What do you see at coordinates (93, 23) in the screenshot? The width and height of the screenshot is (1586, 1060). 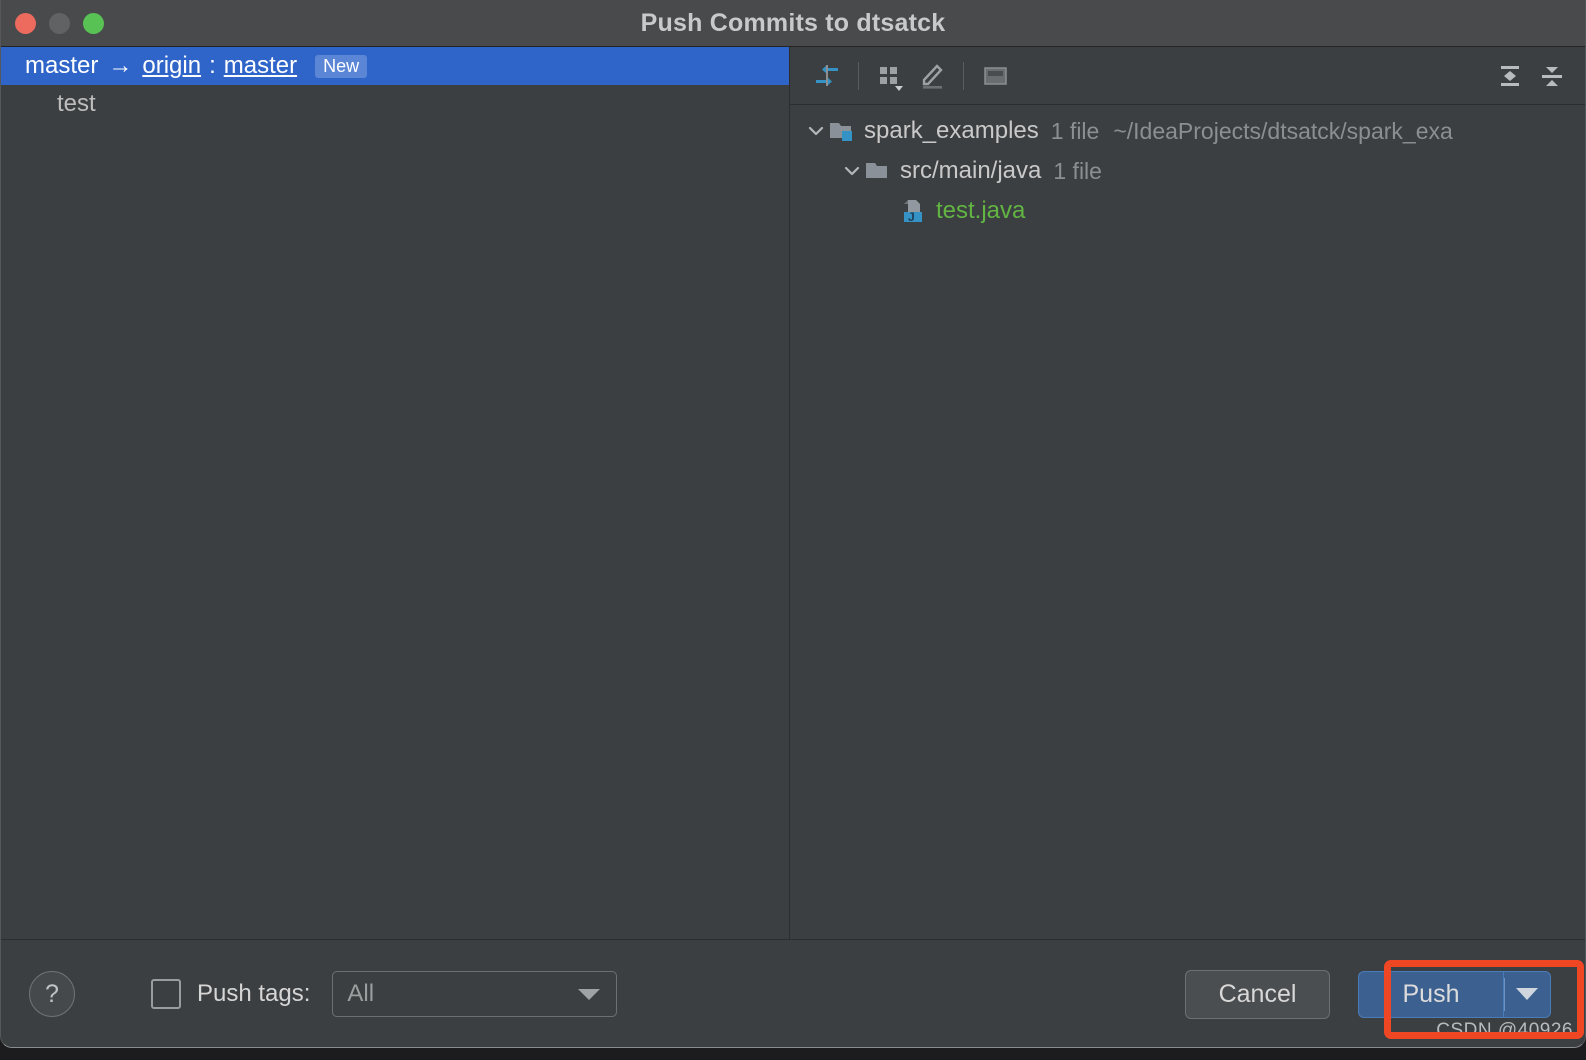 I see `zoom-window-button` at bounding box center [93, 23].